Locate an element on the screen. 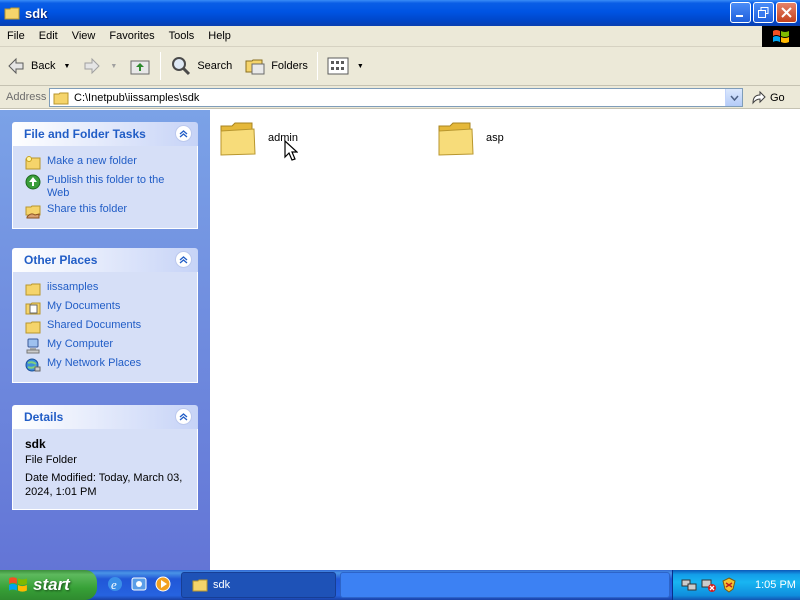 This screenshot has width=800, height=600. folder-item-asp: asp is located at coordinates (470, 138).